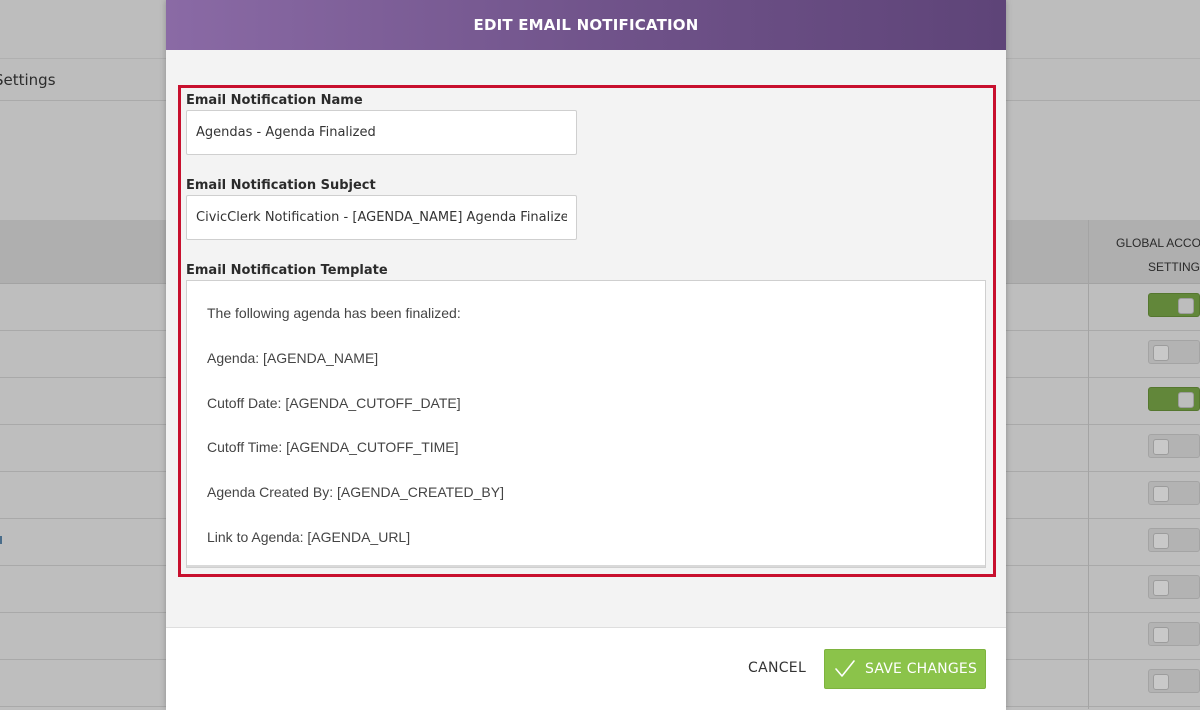  What do you see at coordinates (293, 357) in the screenshot?
I see `template-line: Agenda: [AGENDA_NAME]` at bounding box center [293, 357].